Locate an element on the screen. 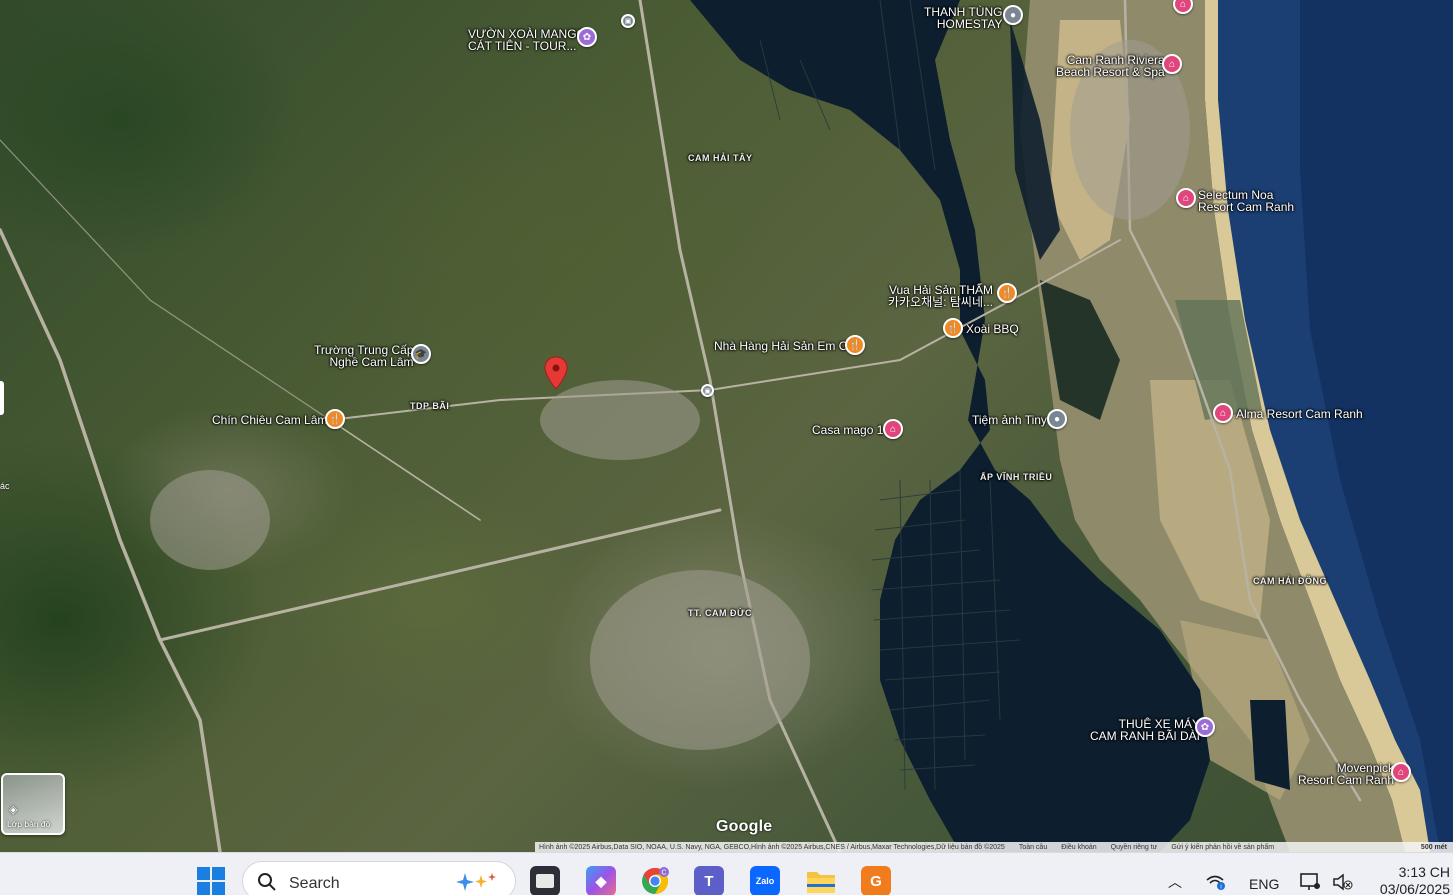  feedback-link: Gửi ý kiến phản hồi về sản phẩm is located at coordinates (1222, 847).